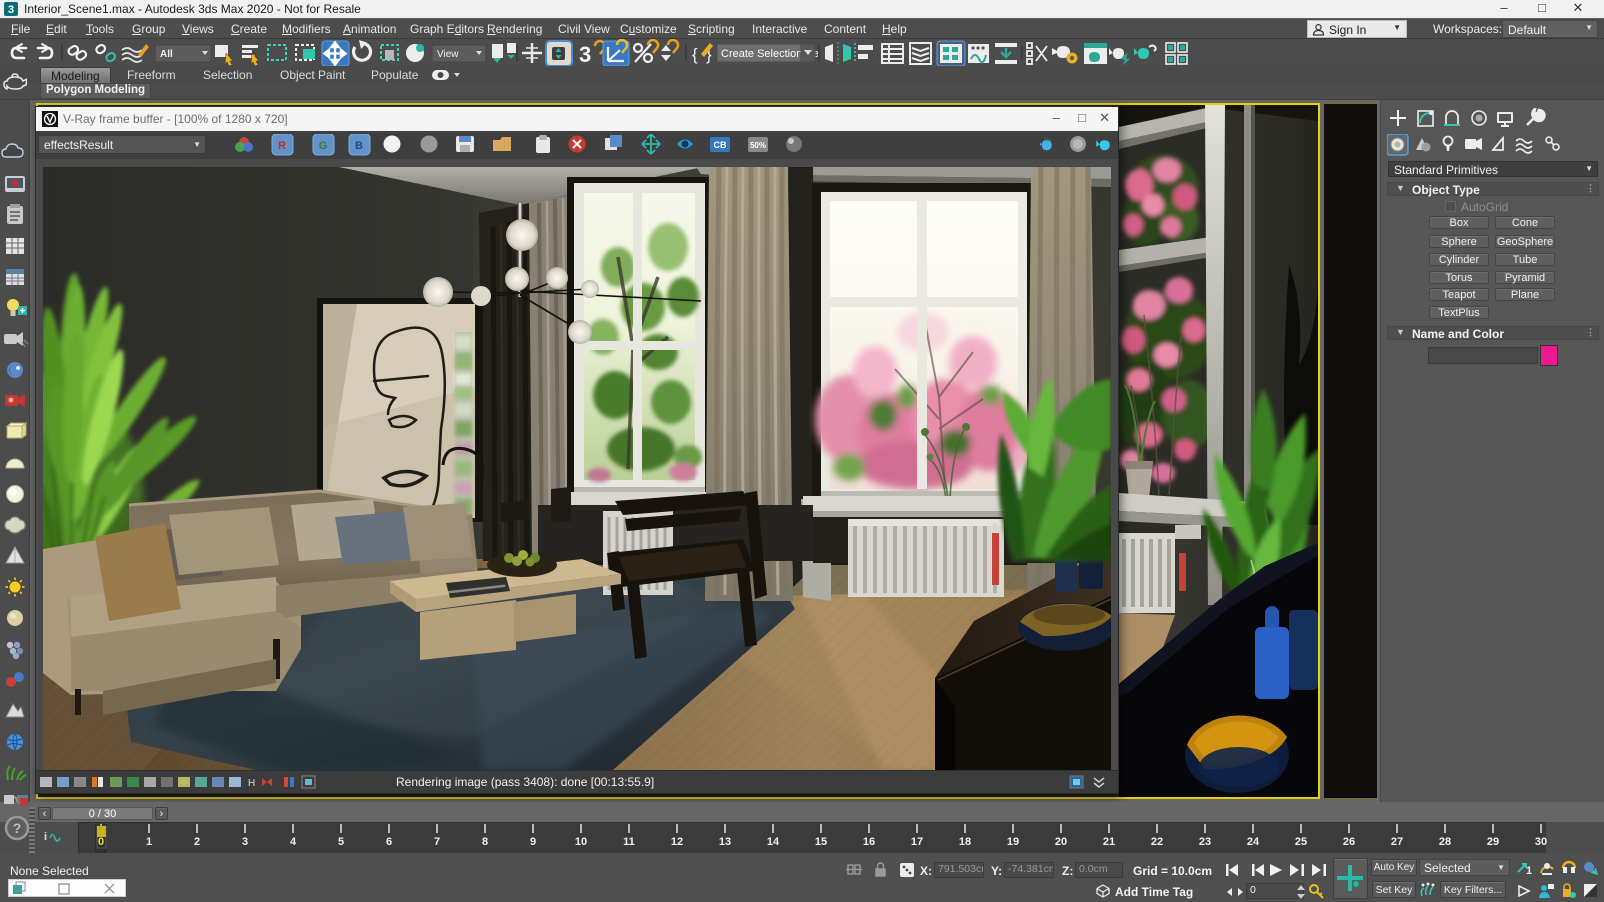 This screenshot has width=1604, height=902. What do you see at coordinates (45, 837) in the screenshot?
I see `svg-text: i` at bounding box center [45, 837].